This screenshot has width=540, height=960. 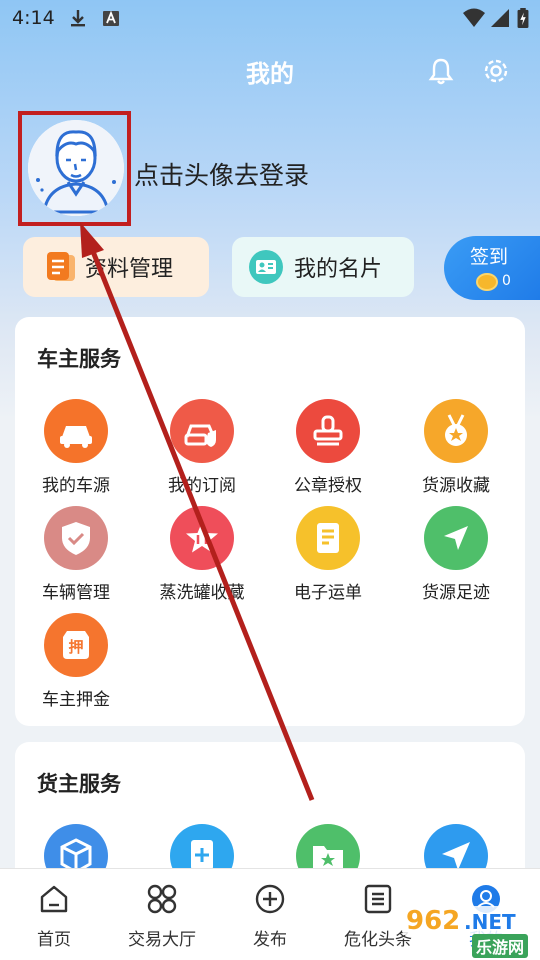 What do you see at coordinates (33, 18) in the screenshot?
I see `status-time: 4:14` at bounding box center [33, 18].